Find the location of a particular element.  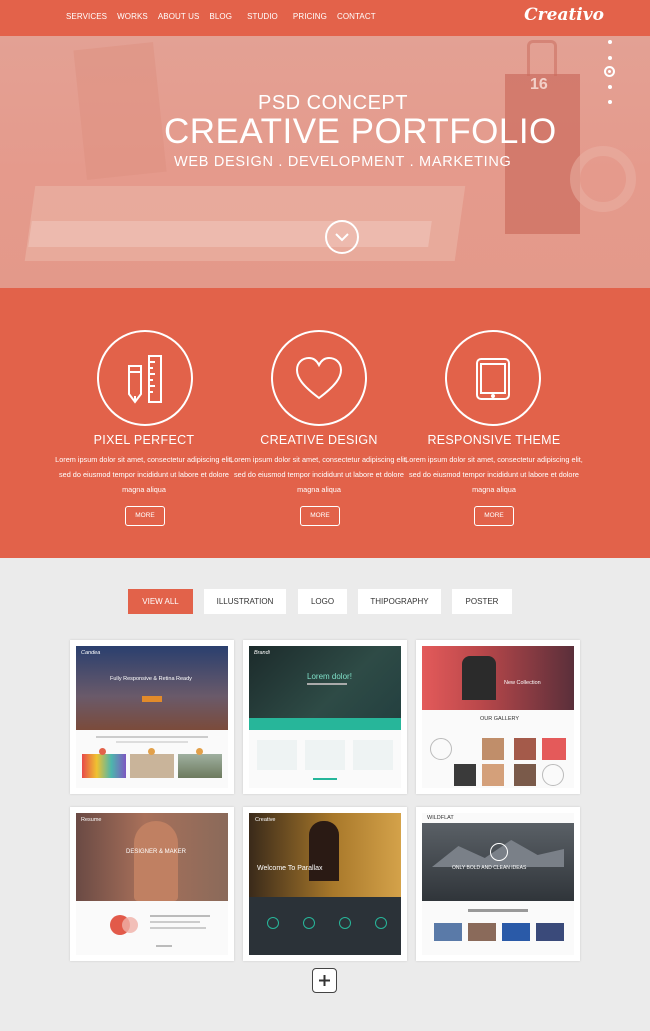

plus-icon is located at coordinates (324, 980).